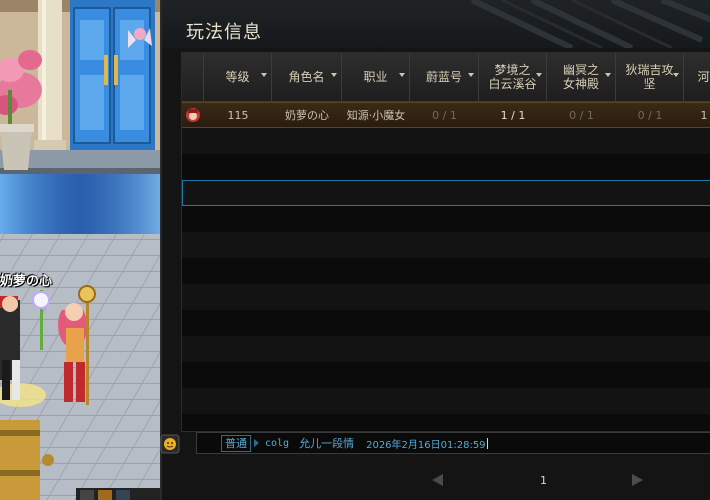  Describe the element at coordinates (238, 115) in the screenshot. I see `cell-level: 115` at that location.